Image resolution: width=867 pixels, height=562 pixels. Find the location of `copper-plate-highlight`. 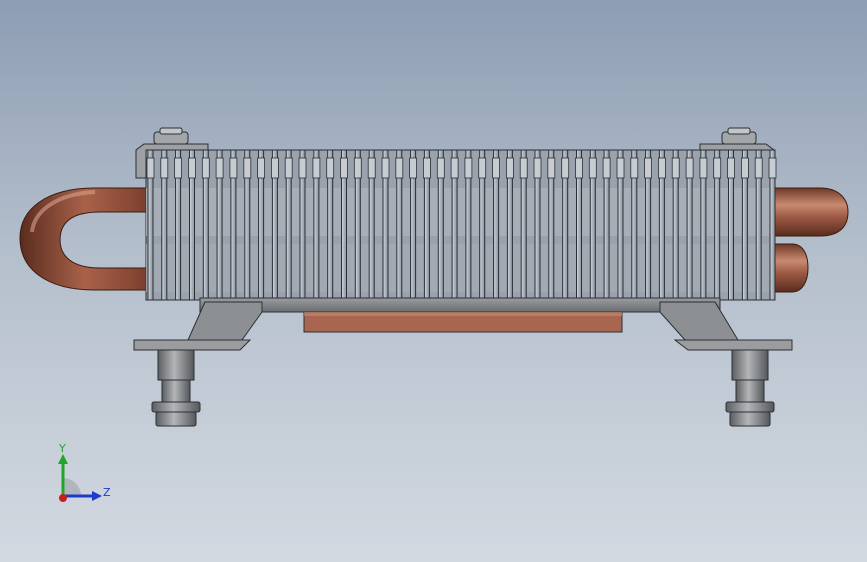

copper-plate-highlight is located at coordinates (463, 314).